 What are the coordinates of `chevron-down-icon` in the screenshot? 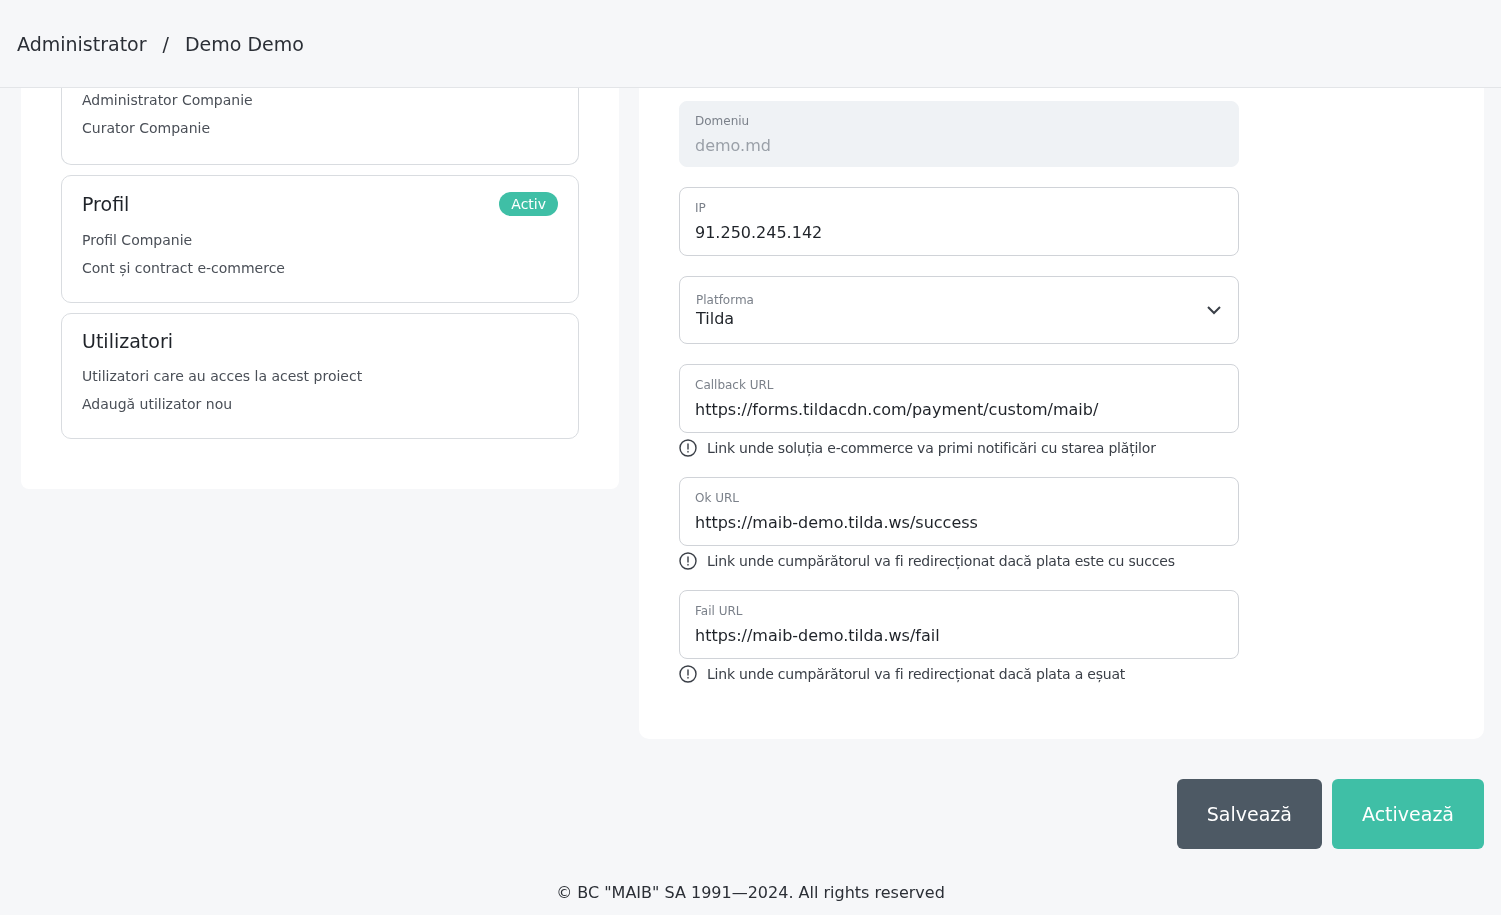 It's located at (1214, 310).